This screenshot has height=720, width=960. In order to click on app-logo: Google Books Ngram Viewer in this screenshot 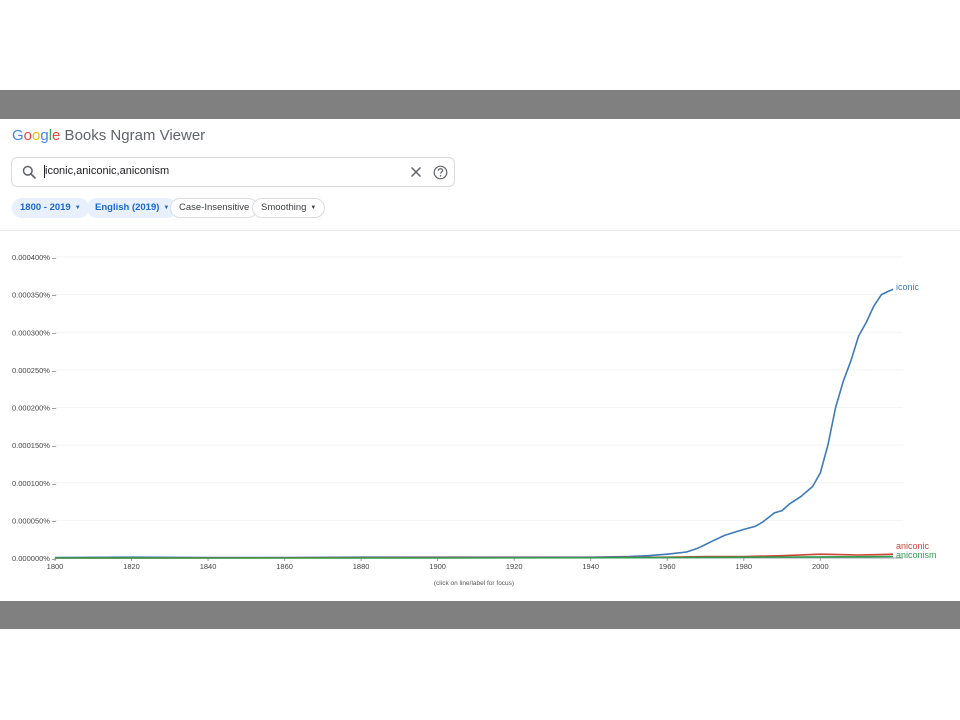, I will do `click(108, 135)`.